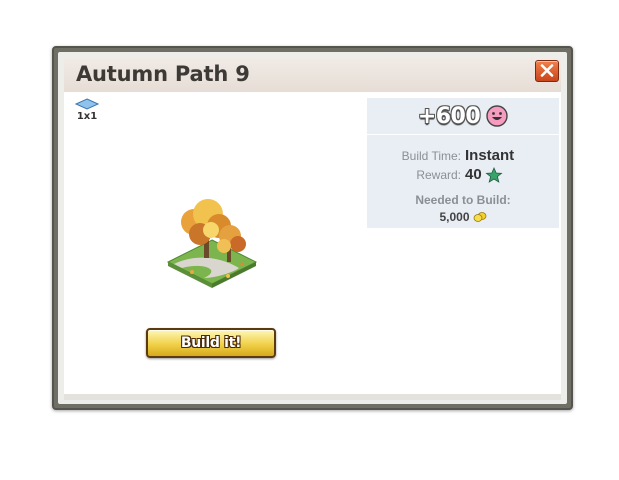 The width and height of the screenshot is (619, 480). Describe the element at coordinates (463, 156) in the screenshot. I see `build-time-row: Build Time: Instant` at that location.